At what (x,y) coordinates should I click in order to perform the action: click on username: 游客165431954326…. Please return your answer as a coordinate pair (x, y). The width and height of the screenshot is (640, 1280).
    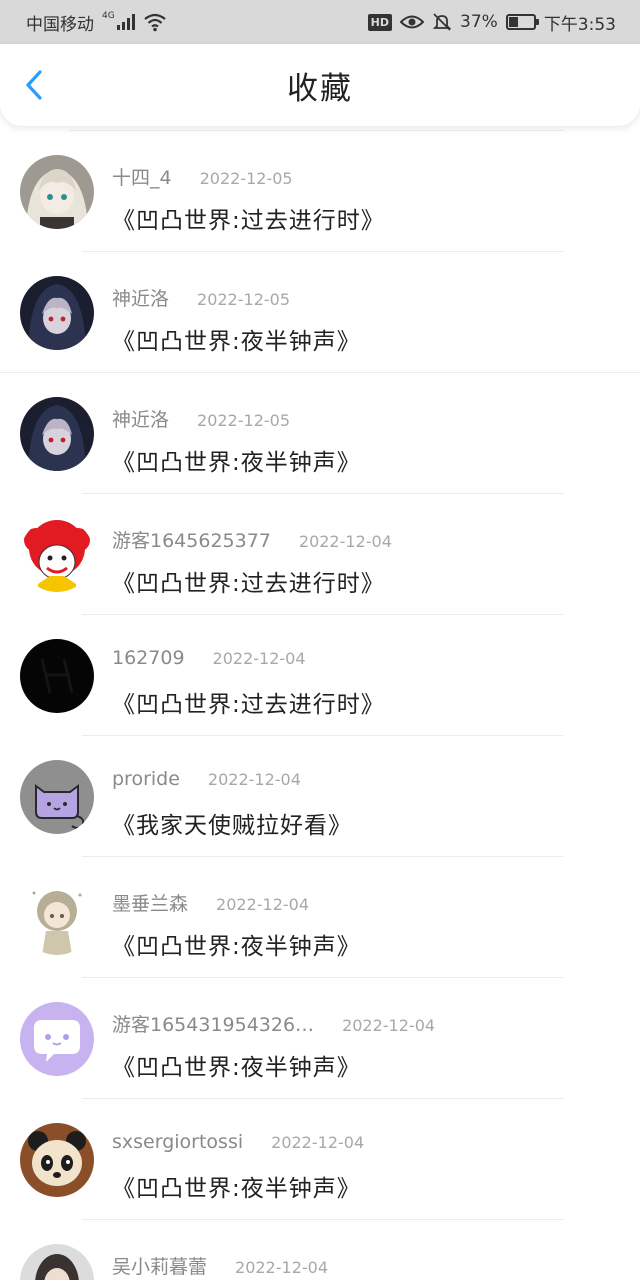
    Looking at the image, I should click on (213, 1023).